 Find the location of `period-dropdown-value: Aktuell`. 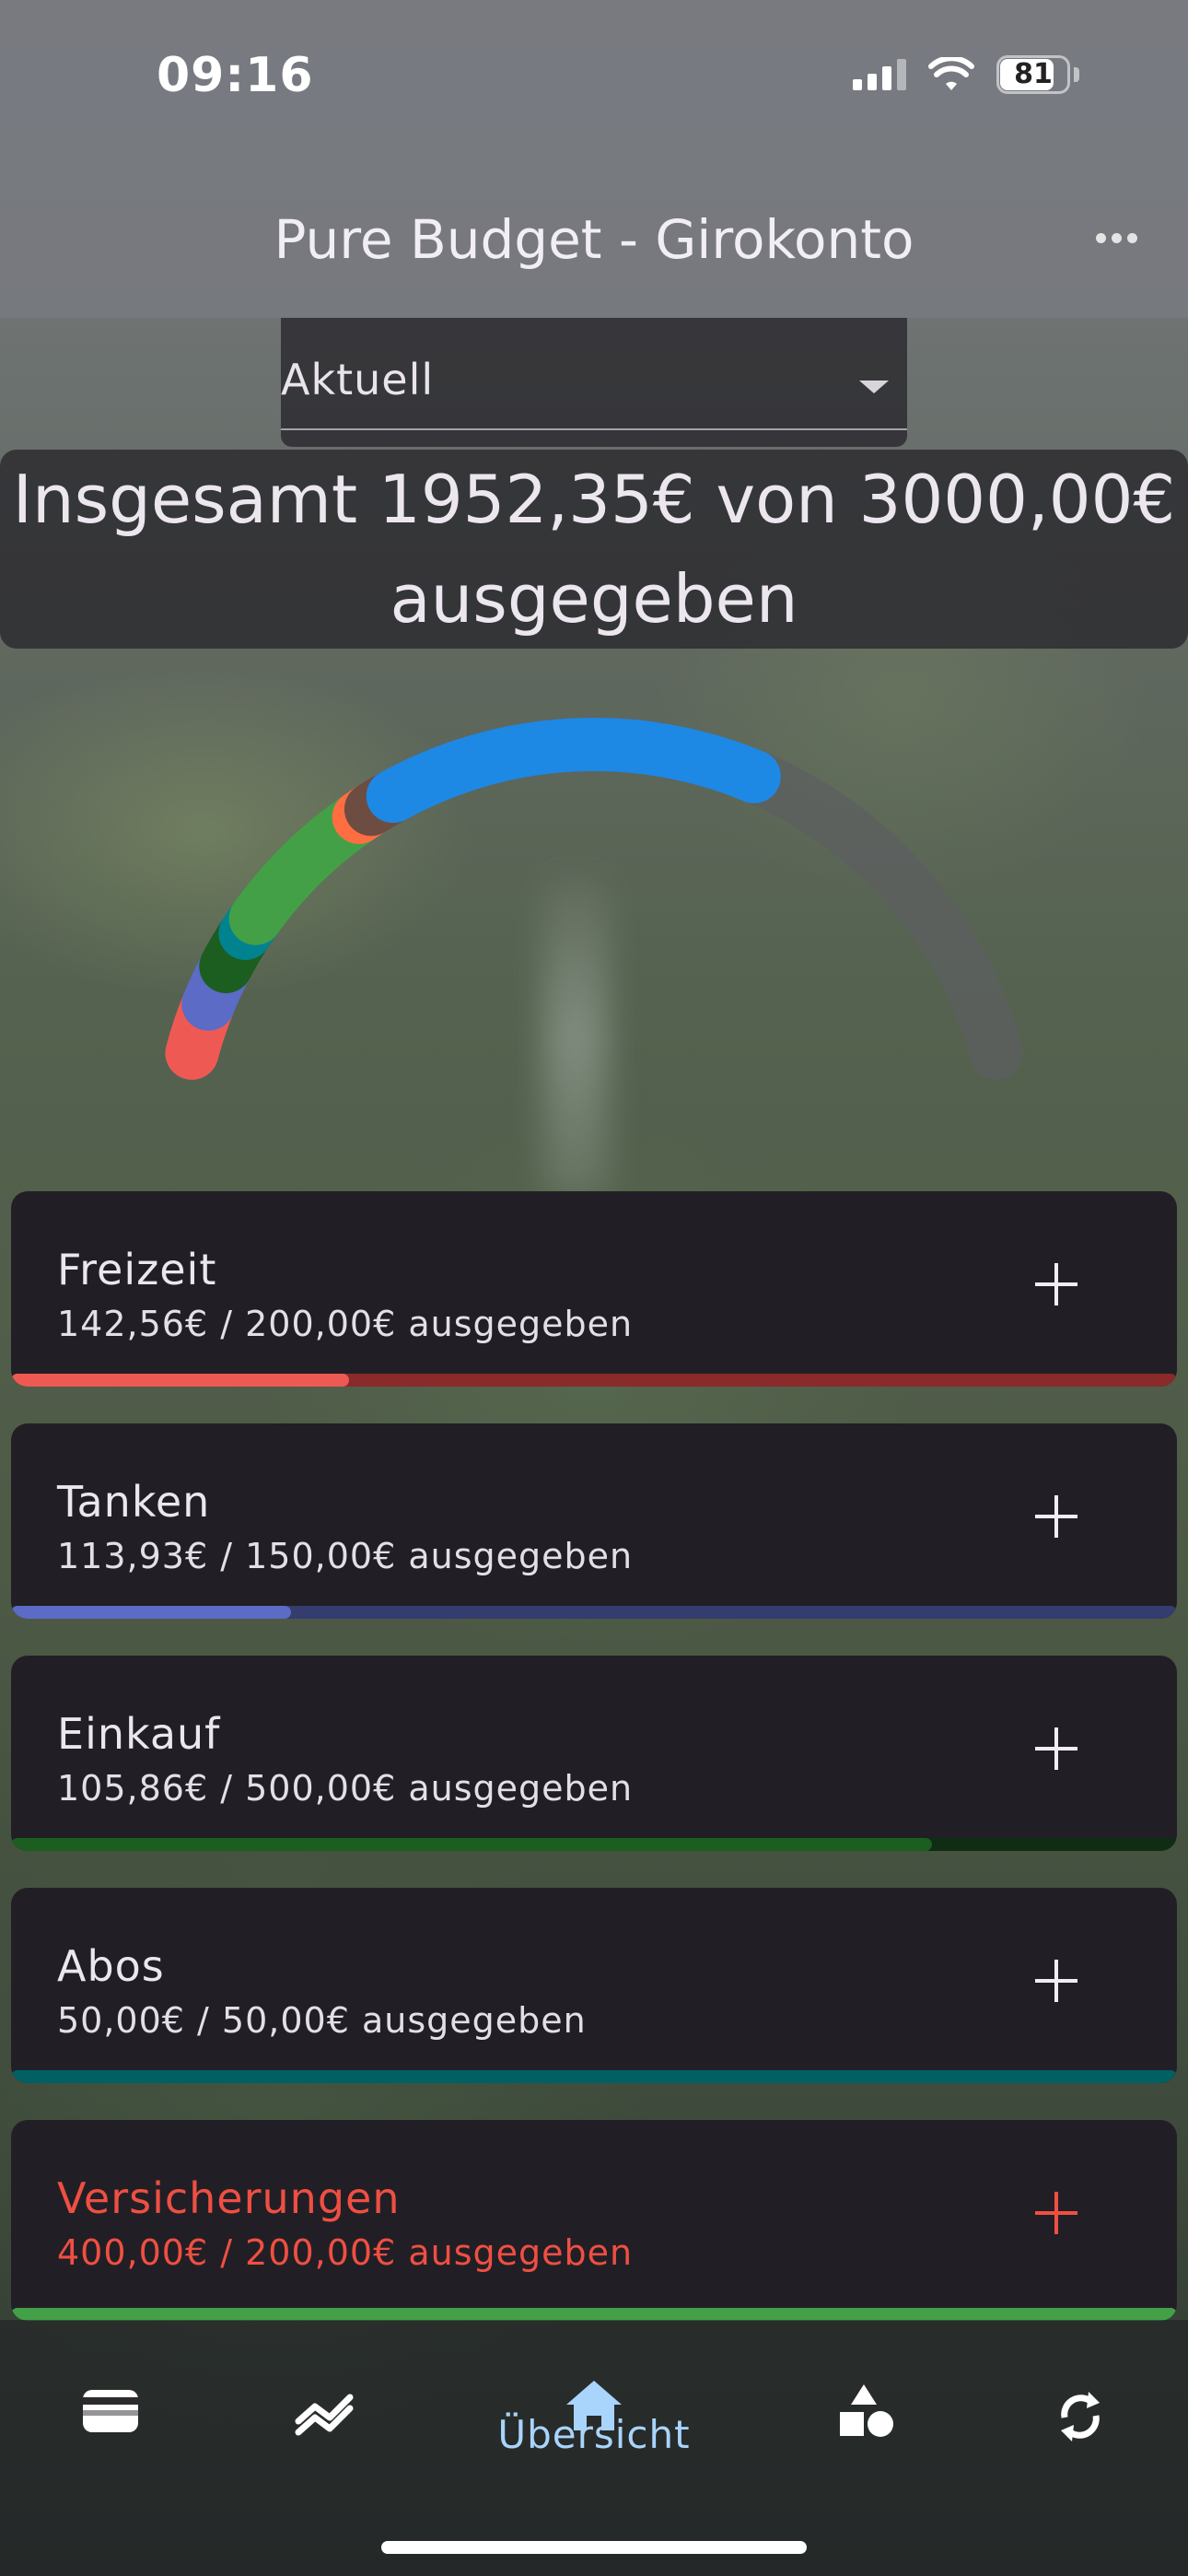

period-dropdown-value: Aktuell is located at coordinates (358, 379).